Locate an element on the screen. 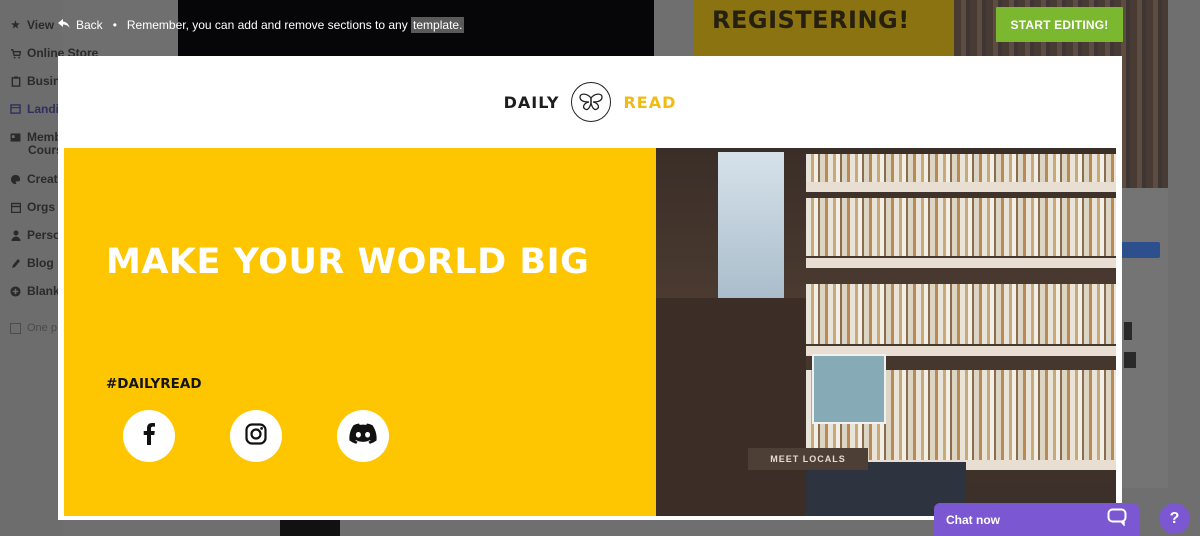  palette-icon is located at coordinates (15, 179).